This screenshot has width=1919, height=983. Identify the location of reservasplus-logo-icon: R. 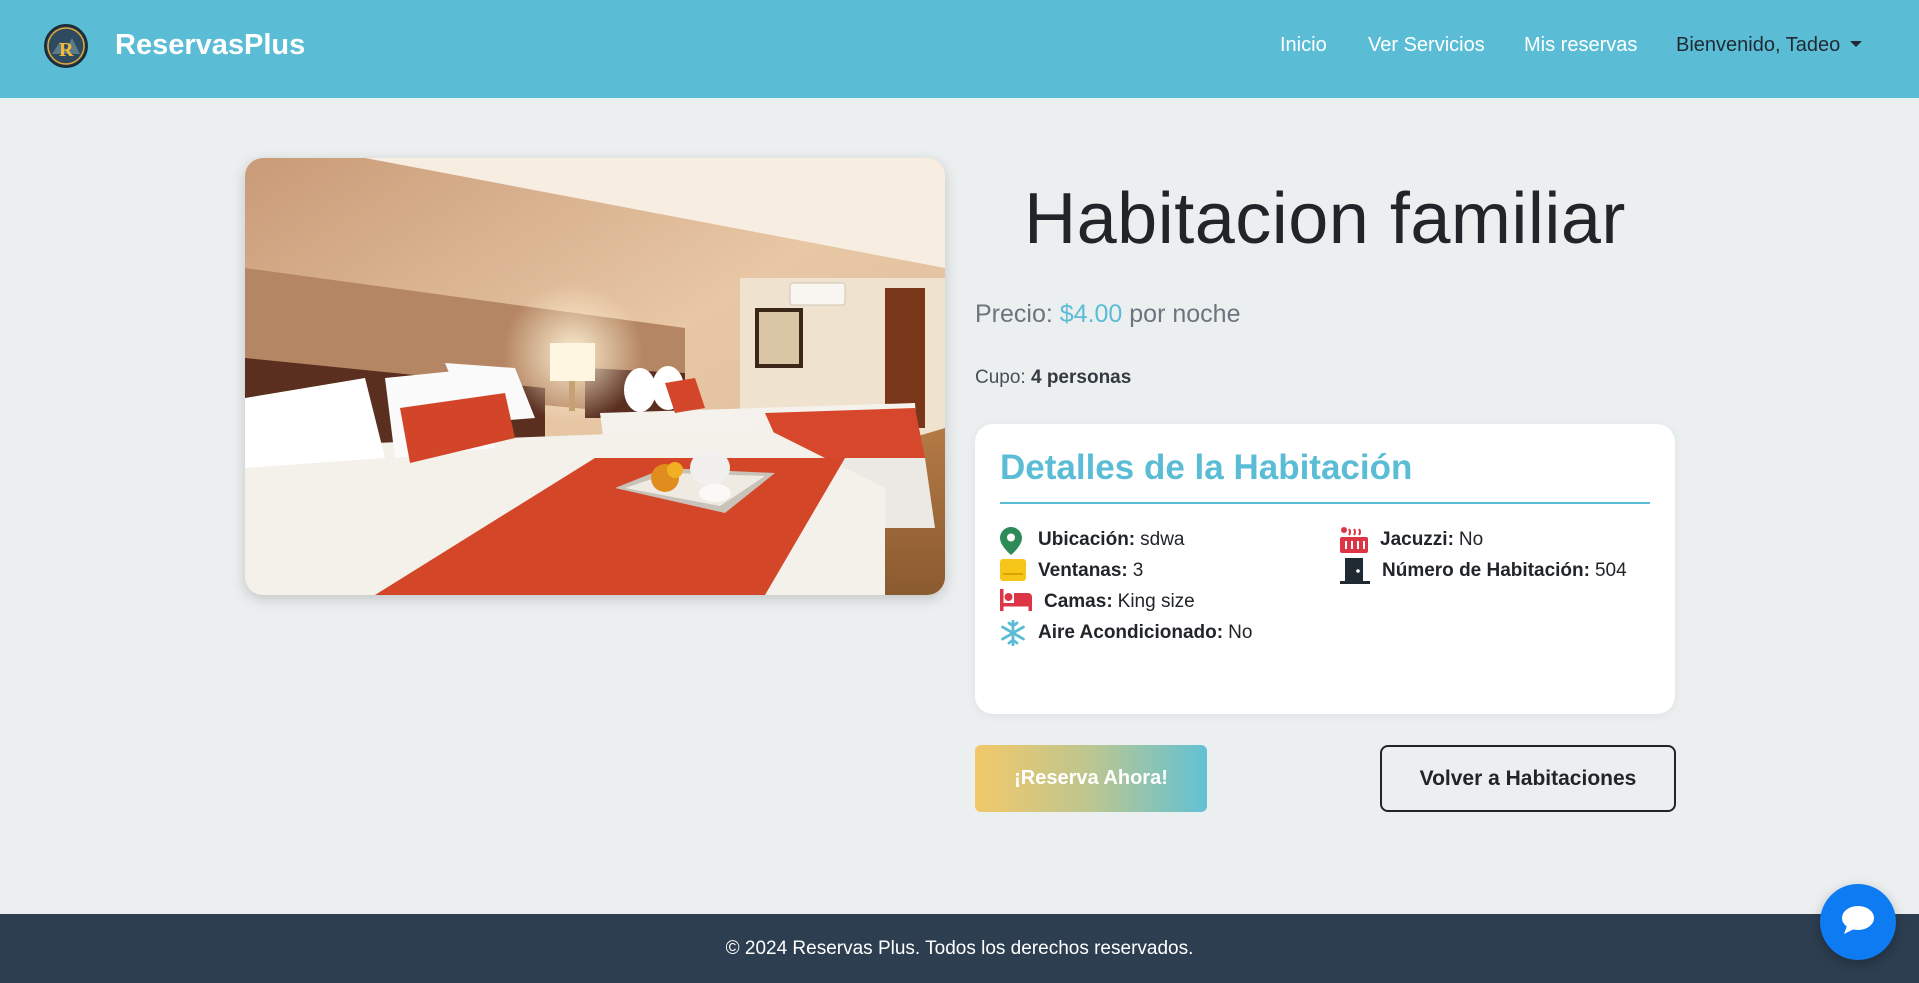
(66, 46).